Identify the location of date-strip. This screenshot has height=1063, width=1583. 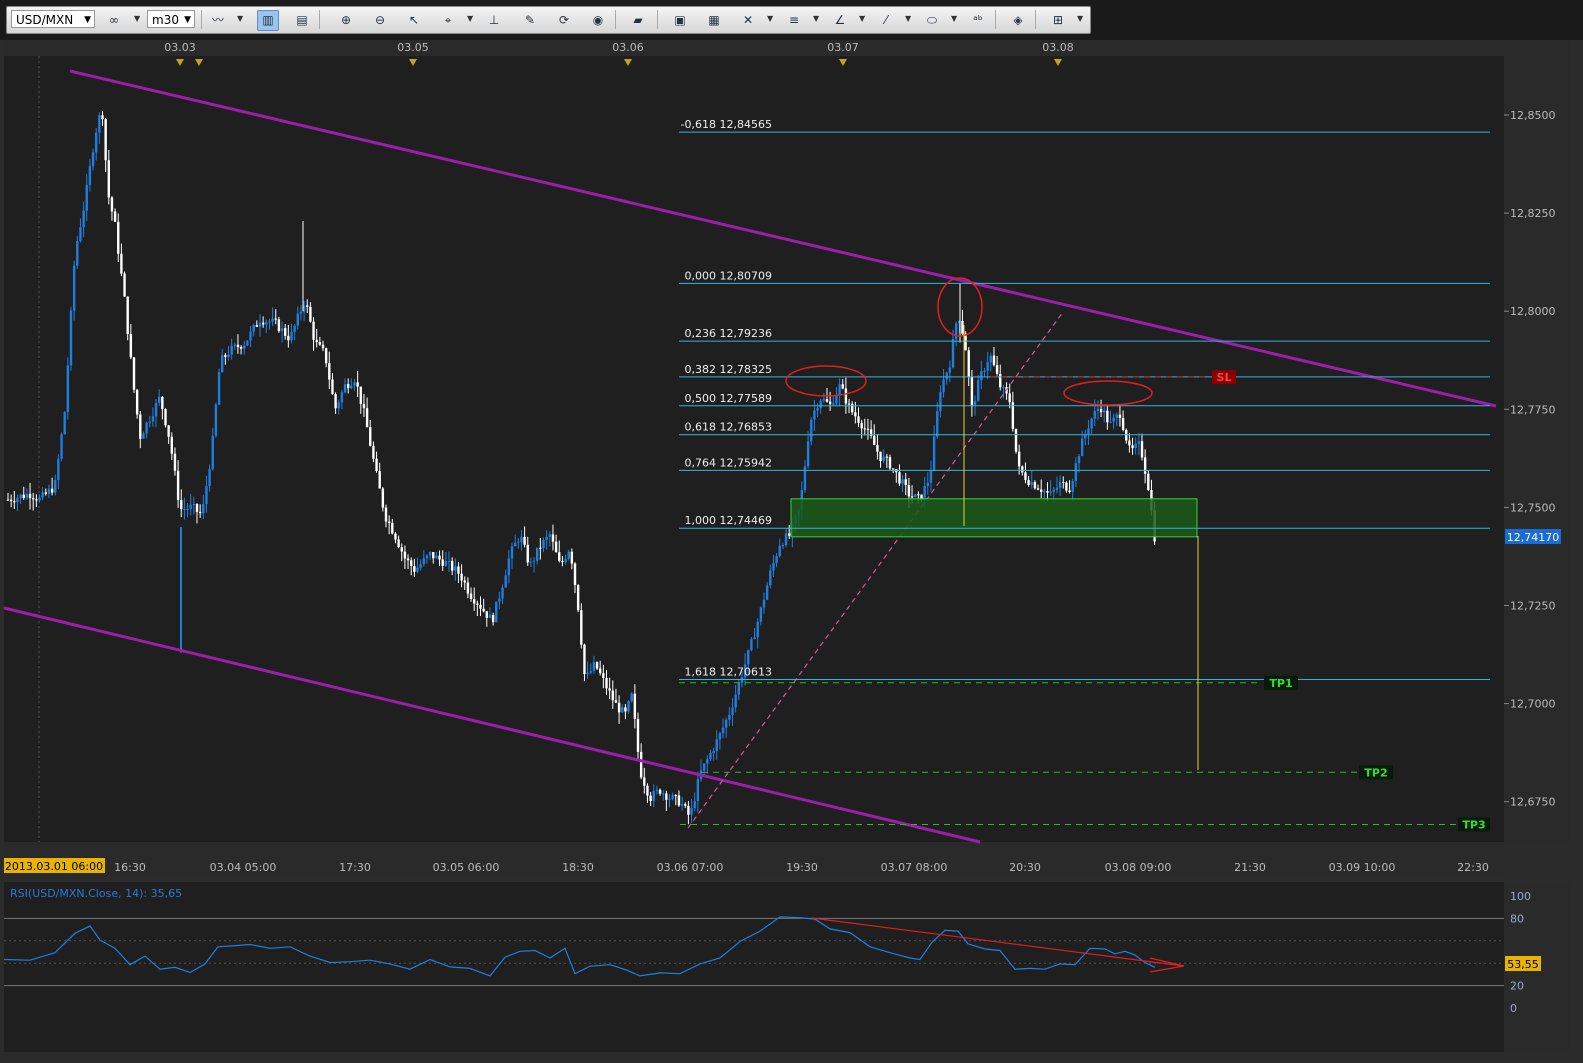
(787, 48).